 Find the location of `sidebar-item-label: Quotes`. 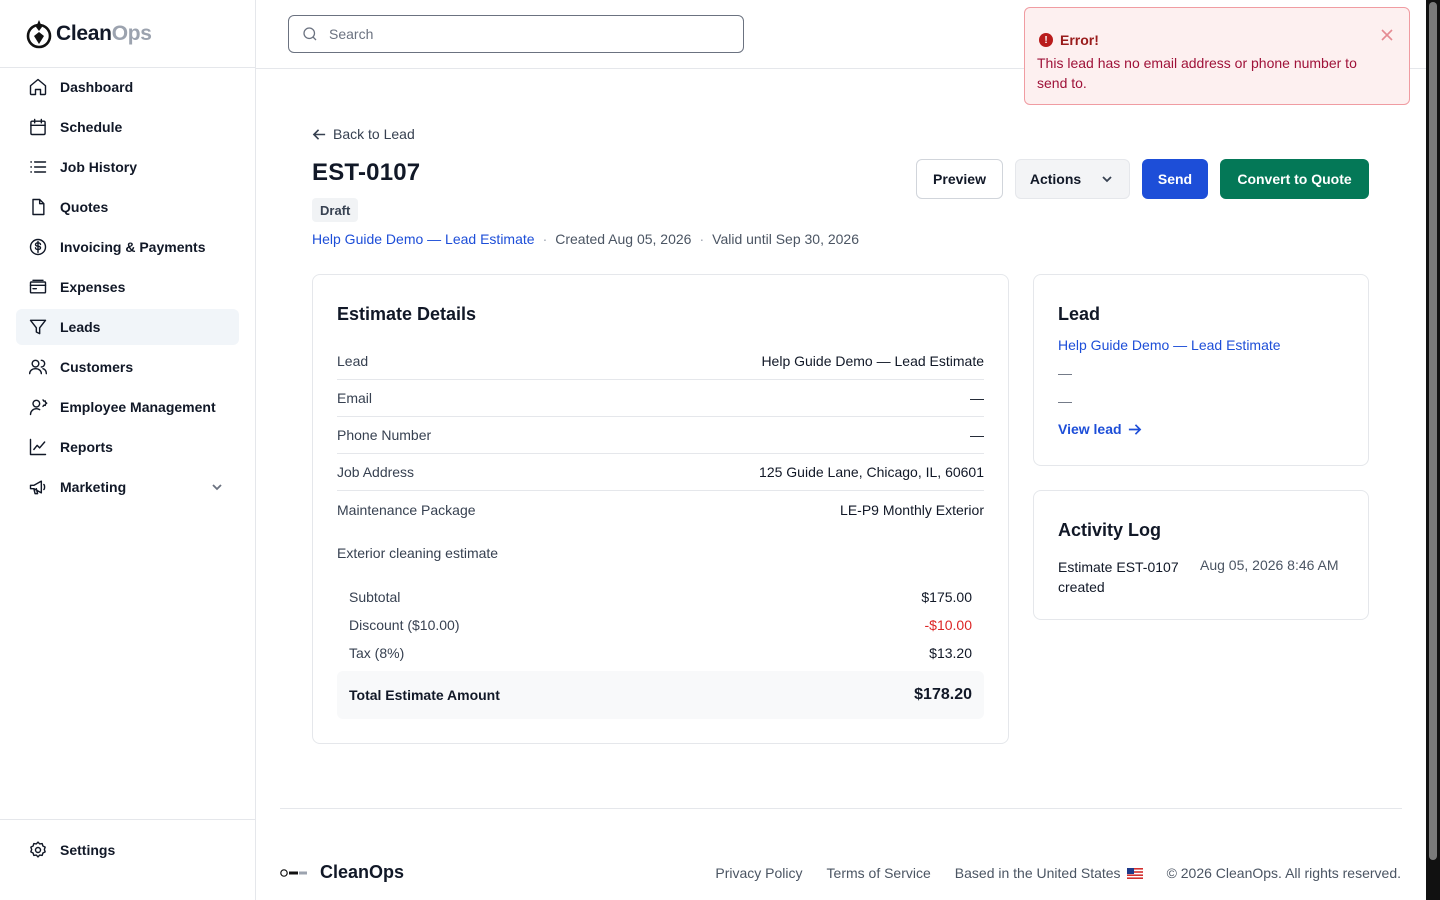

sidebar-item-label: Quotes is located at coordinates (84, 207).